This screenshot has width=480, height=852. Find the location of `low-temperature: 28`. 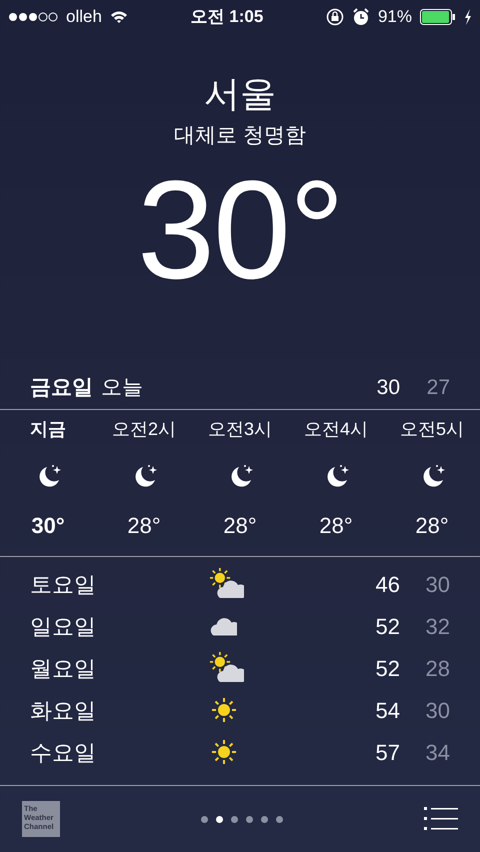

low-temperature: 28 is located at coordinates (437, 668).